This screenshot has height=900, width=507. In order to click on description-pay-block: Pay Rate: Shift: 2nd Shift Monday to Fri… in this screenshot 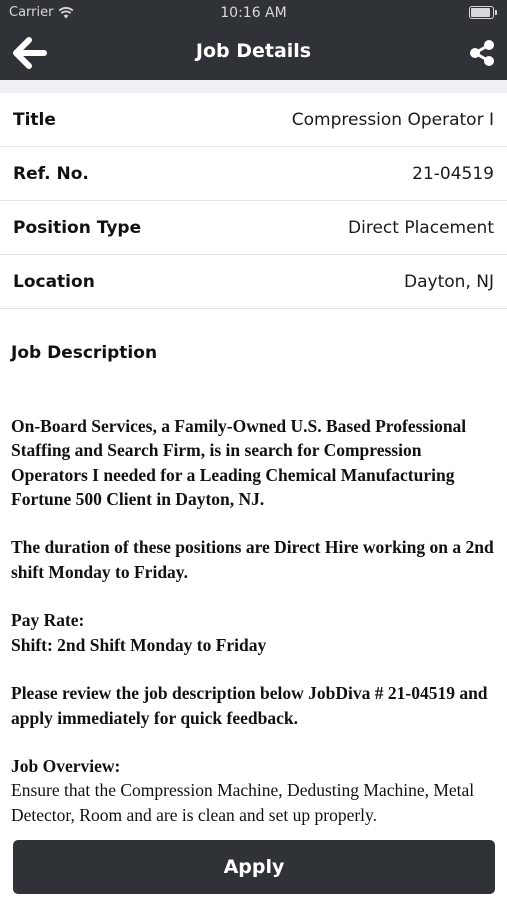, I will do `click(254, 632)`.